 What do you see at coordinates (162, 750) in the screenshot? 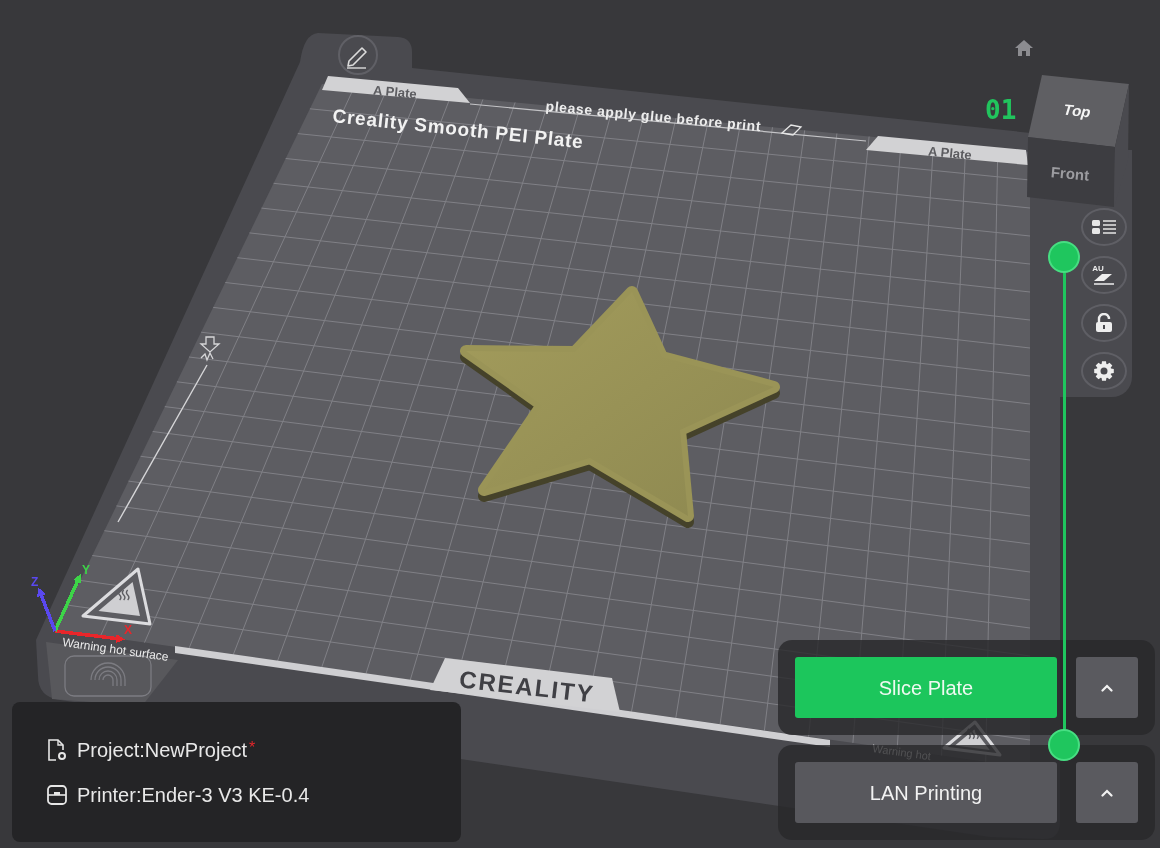
I see `project-name: Project:NewProject` at bounding box center [162, 750].